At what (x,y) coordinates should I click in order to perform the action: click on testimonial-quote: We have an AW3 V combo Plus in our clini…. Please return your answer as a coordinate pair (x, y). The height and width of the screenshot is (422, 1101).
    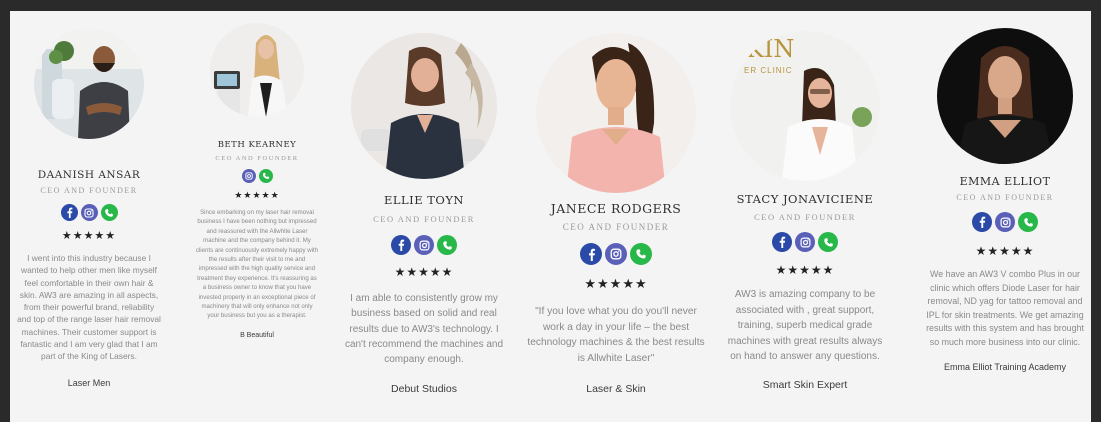
    Looking at the image, I should click on (1005, 308).